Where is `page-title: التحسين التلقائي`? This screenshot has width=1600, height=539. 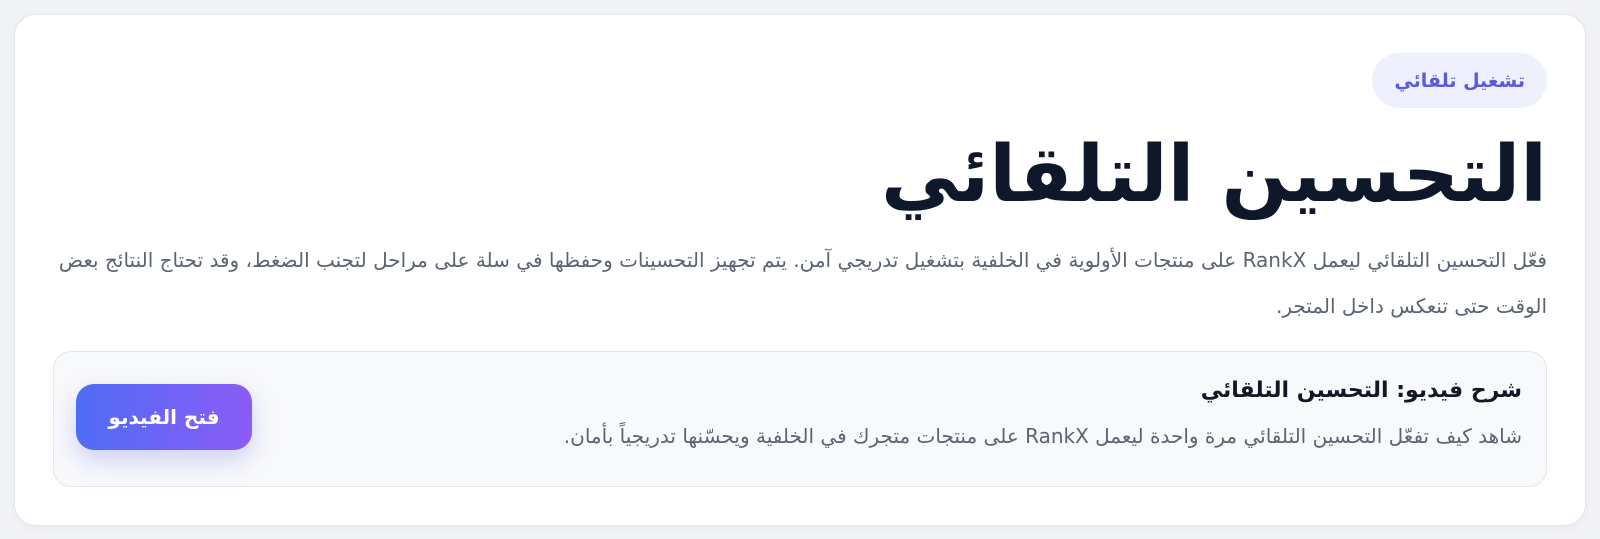
page-title: التحسين التلقائي is located at coordinates (1214, 175).